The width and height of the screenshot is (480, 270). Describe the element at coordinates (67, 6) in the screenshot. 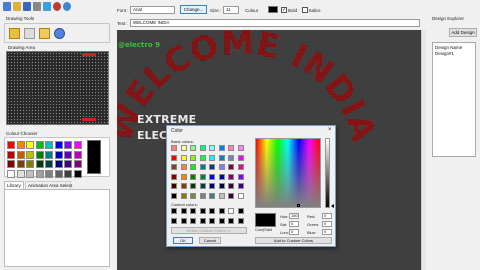

I see `help-icon` at that location.